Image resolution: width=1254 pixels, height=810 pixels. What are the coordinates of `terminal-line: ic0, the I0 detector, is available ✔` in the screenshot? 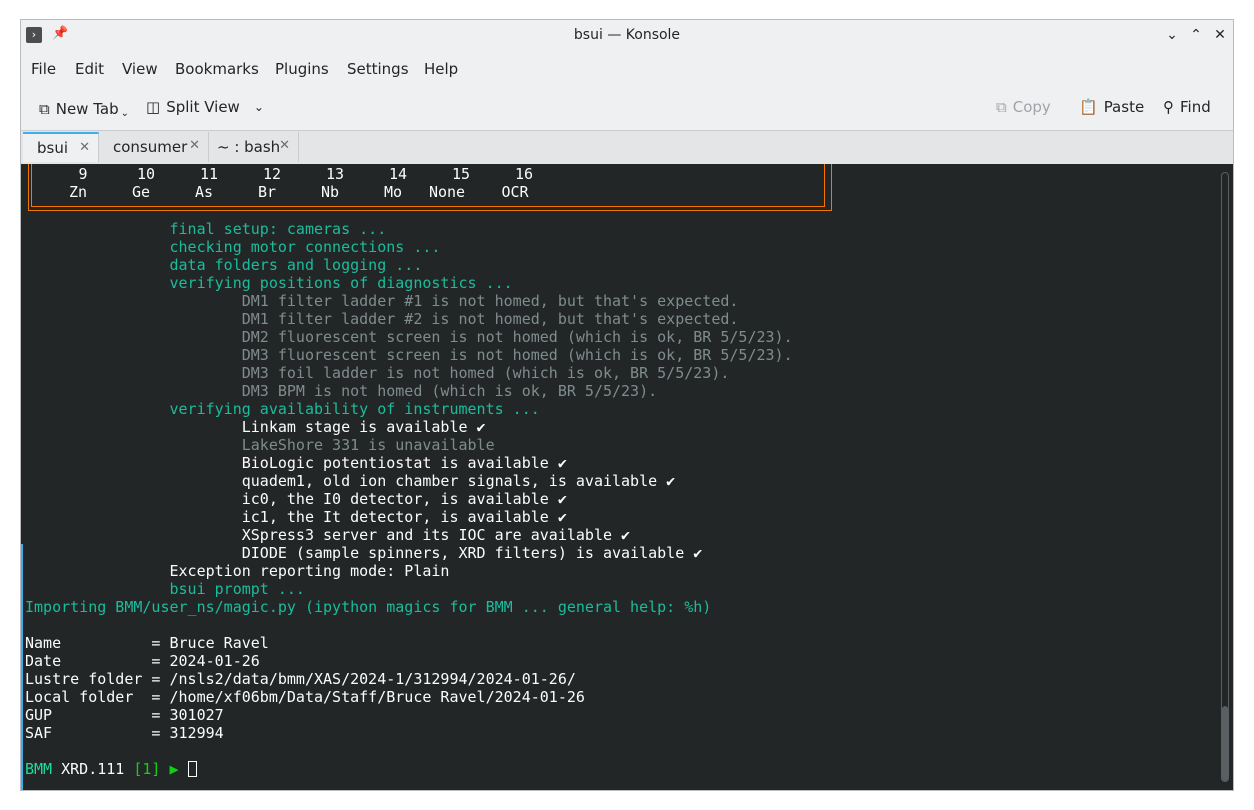 It's located at (296, 499).